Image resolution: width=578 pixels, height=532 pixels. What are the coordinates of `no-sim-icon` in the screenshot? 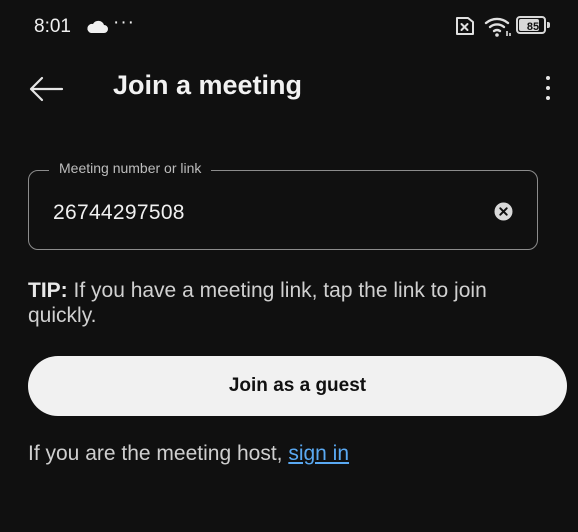 It's located at (465, 26).